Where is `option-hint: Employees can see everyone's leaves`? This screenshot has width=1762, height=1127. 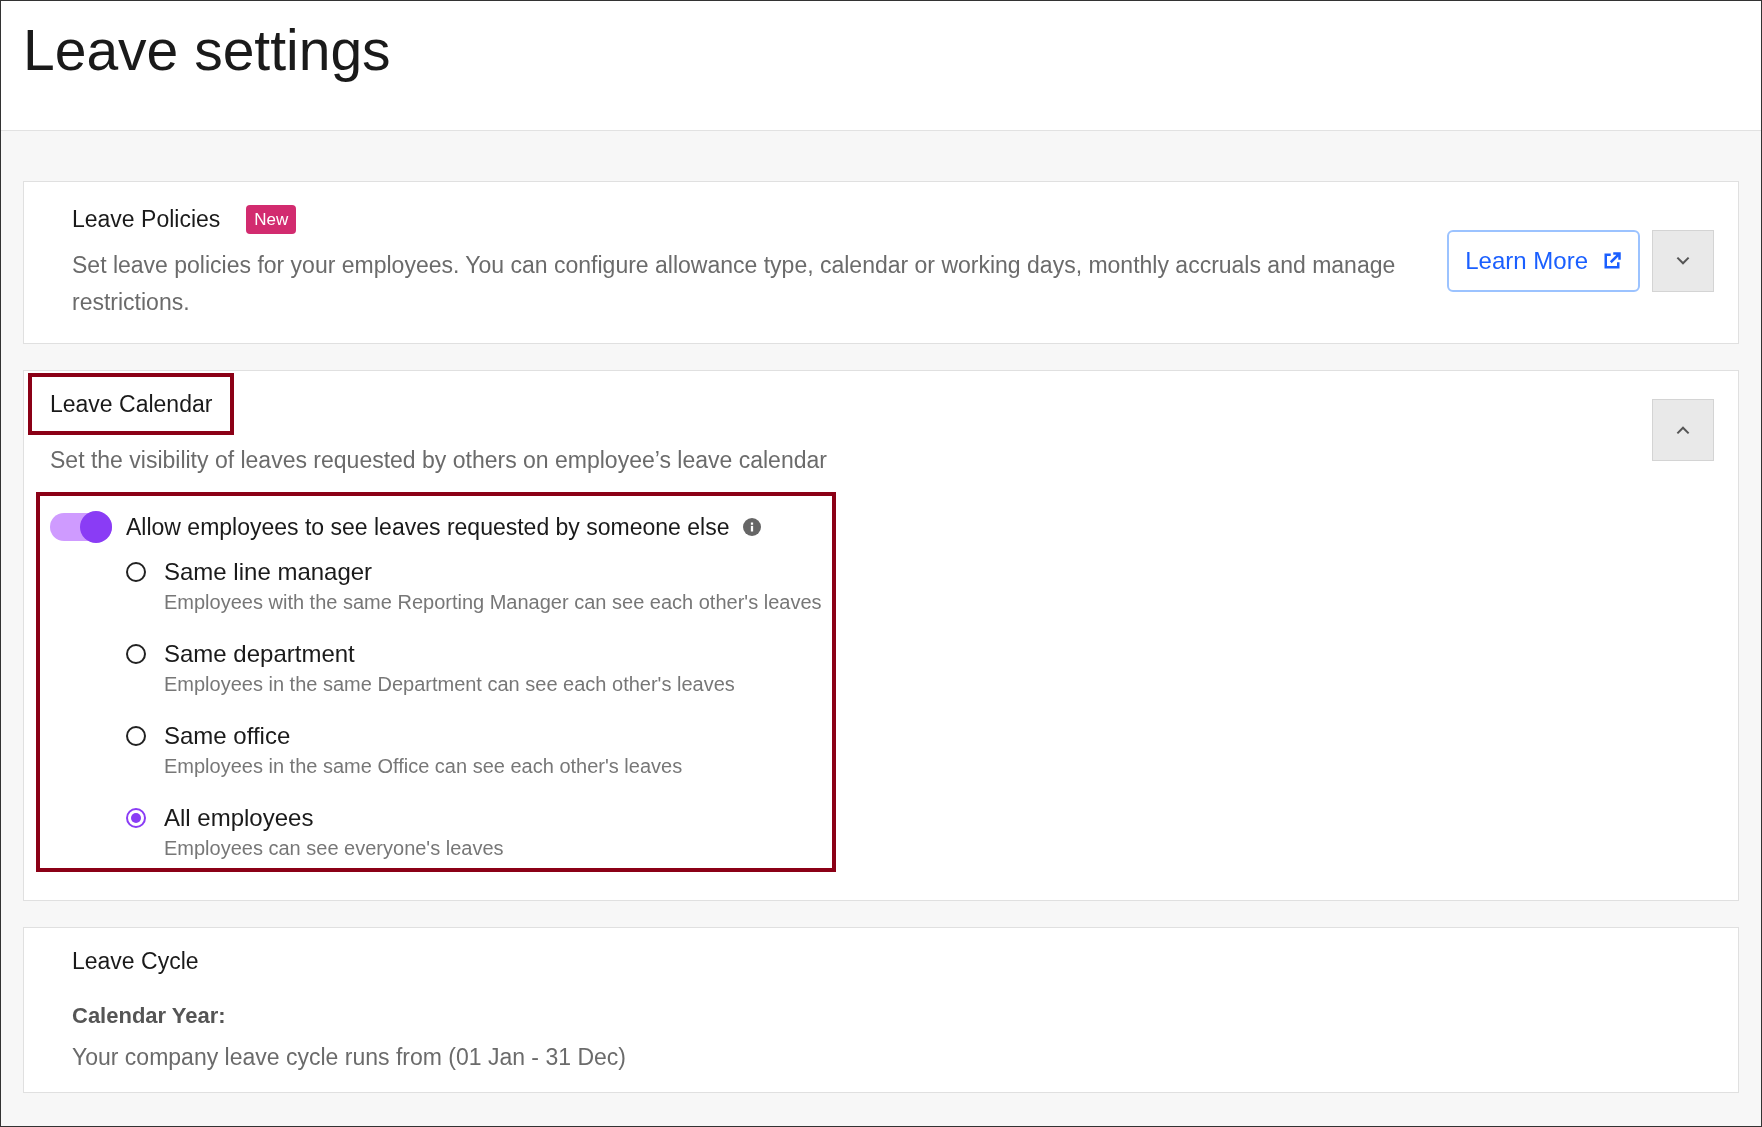
option-hint: Employees can see everyone's leaves is located at coordinates (334, 848).